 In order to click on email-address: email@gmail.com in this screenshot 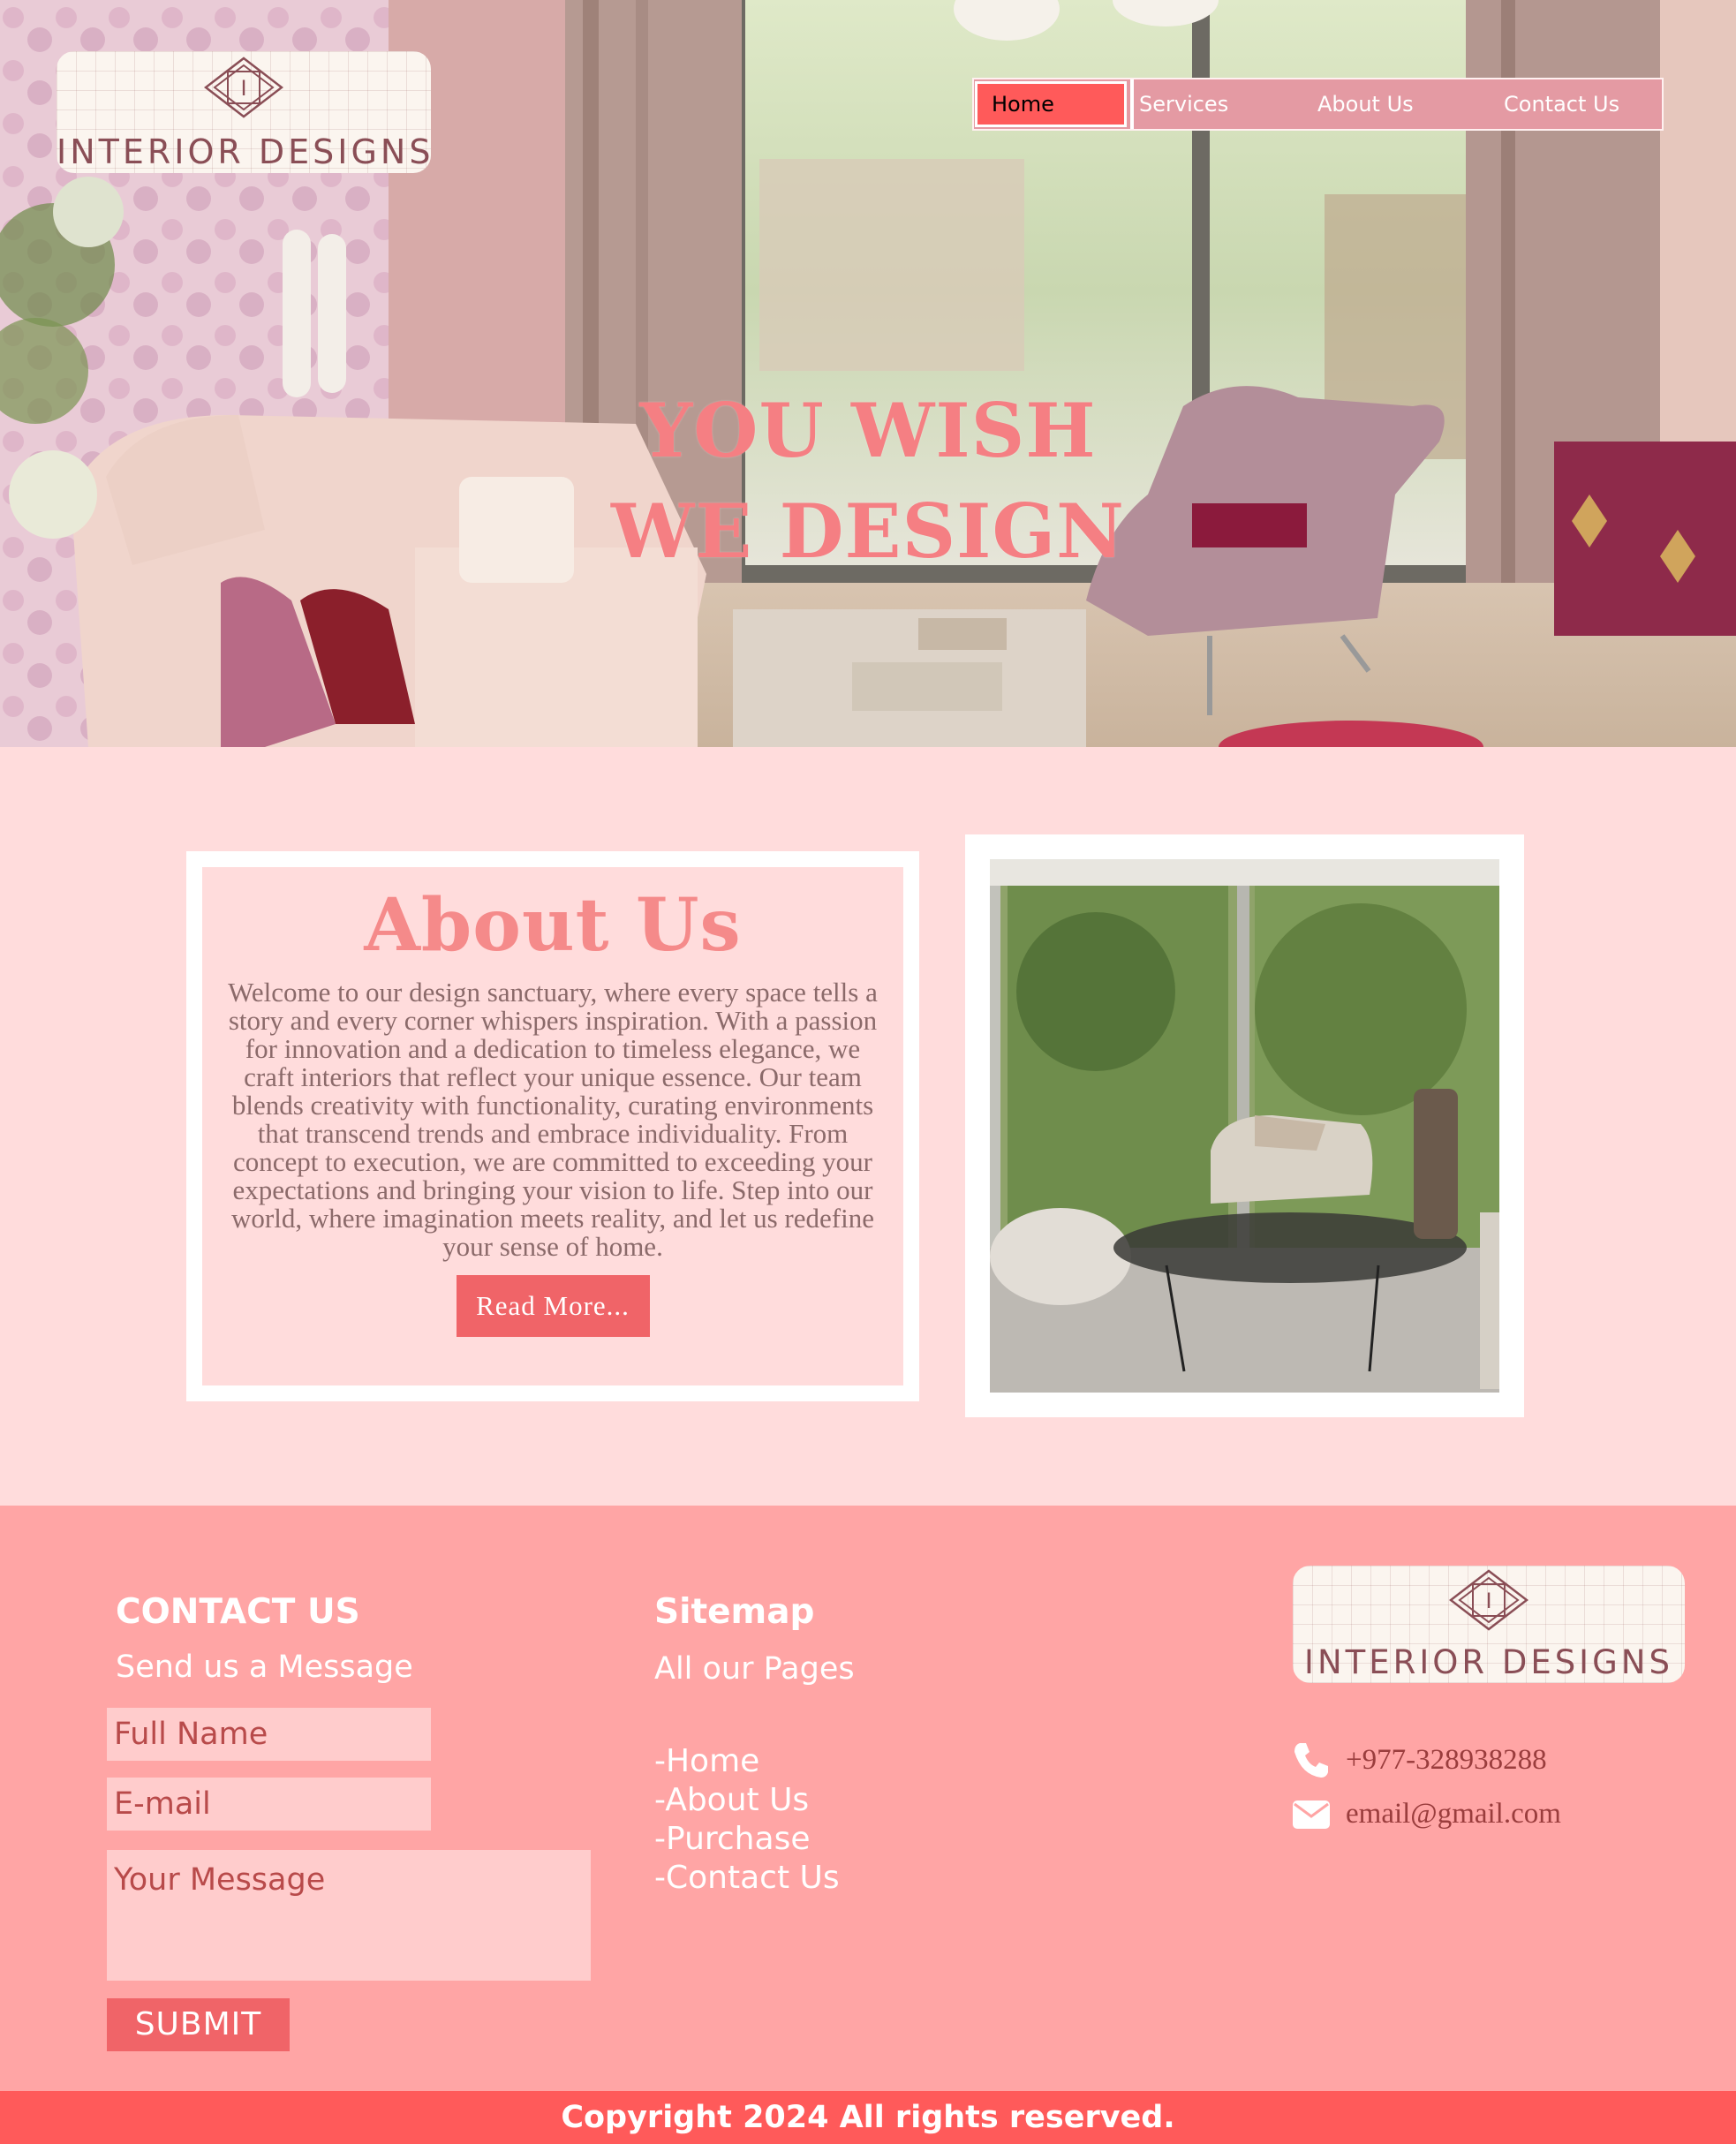, I will do `click(1453, 1813)`.